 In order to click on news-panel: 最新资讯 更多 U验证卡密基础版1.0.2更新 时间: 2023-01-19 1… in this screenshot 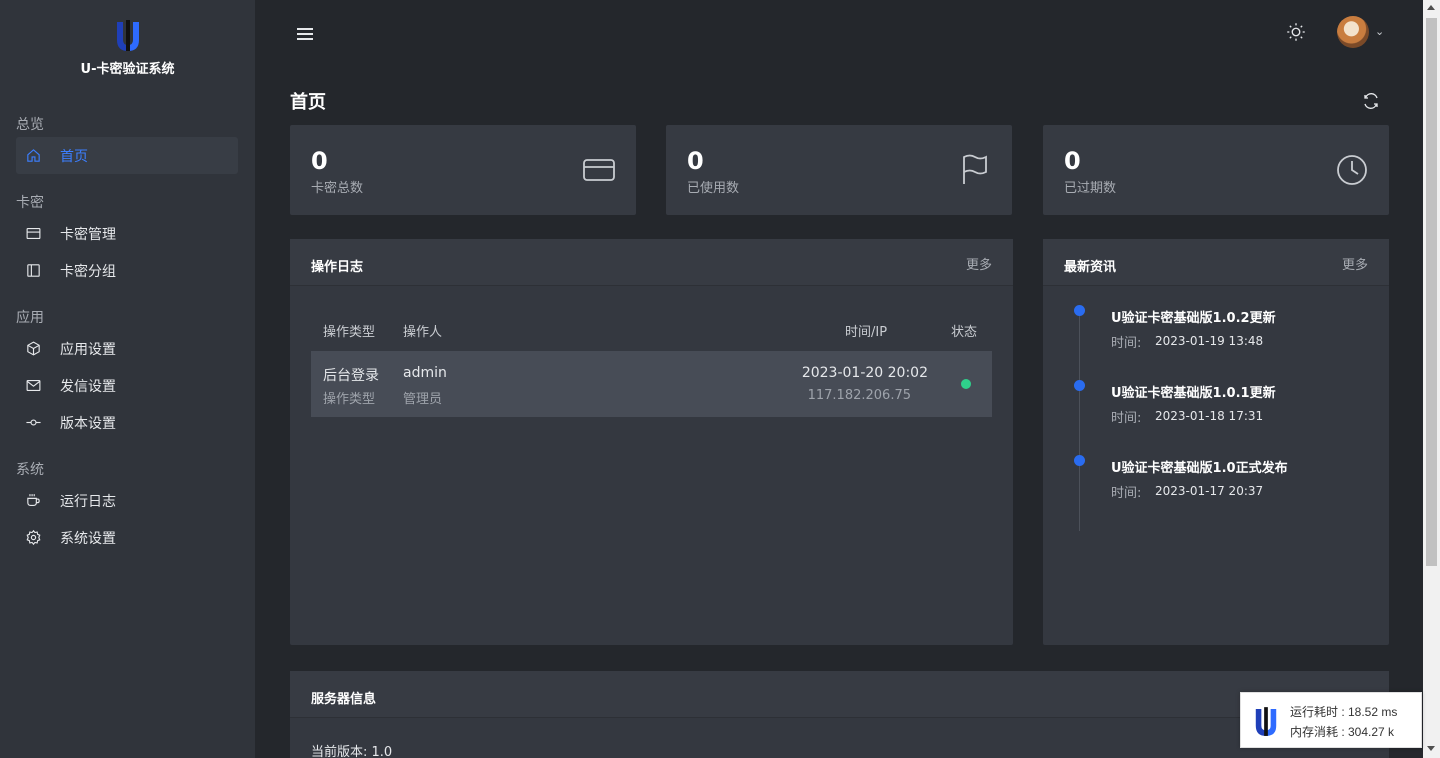, I will do `click(1216, 442)`.